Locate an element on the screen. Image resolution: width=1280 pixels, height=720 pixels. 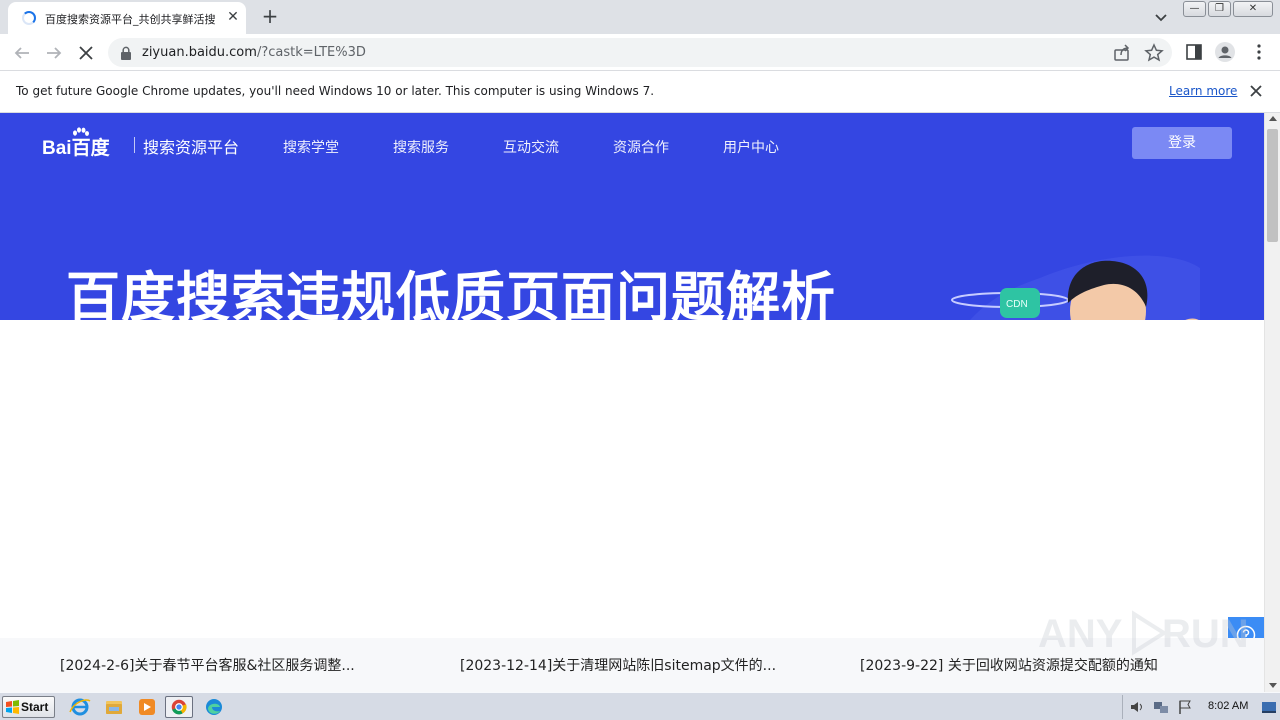
nav-item-user-center: 用户中心 is located at coordinates (751, 147).